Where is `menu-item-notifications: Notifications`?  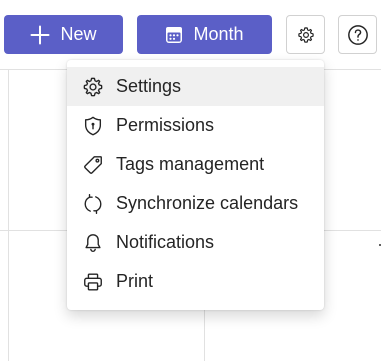
menu-item-notifications: Notifications is located at coordinates (195, 242).